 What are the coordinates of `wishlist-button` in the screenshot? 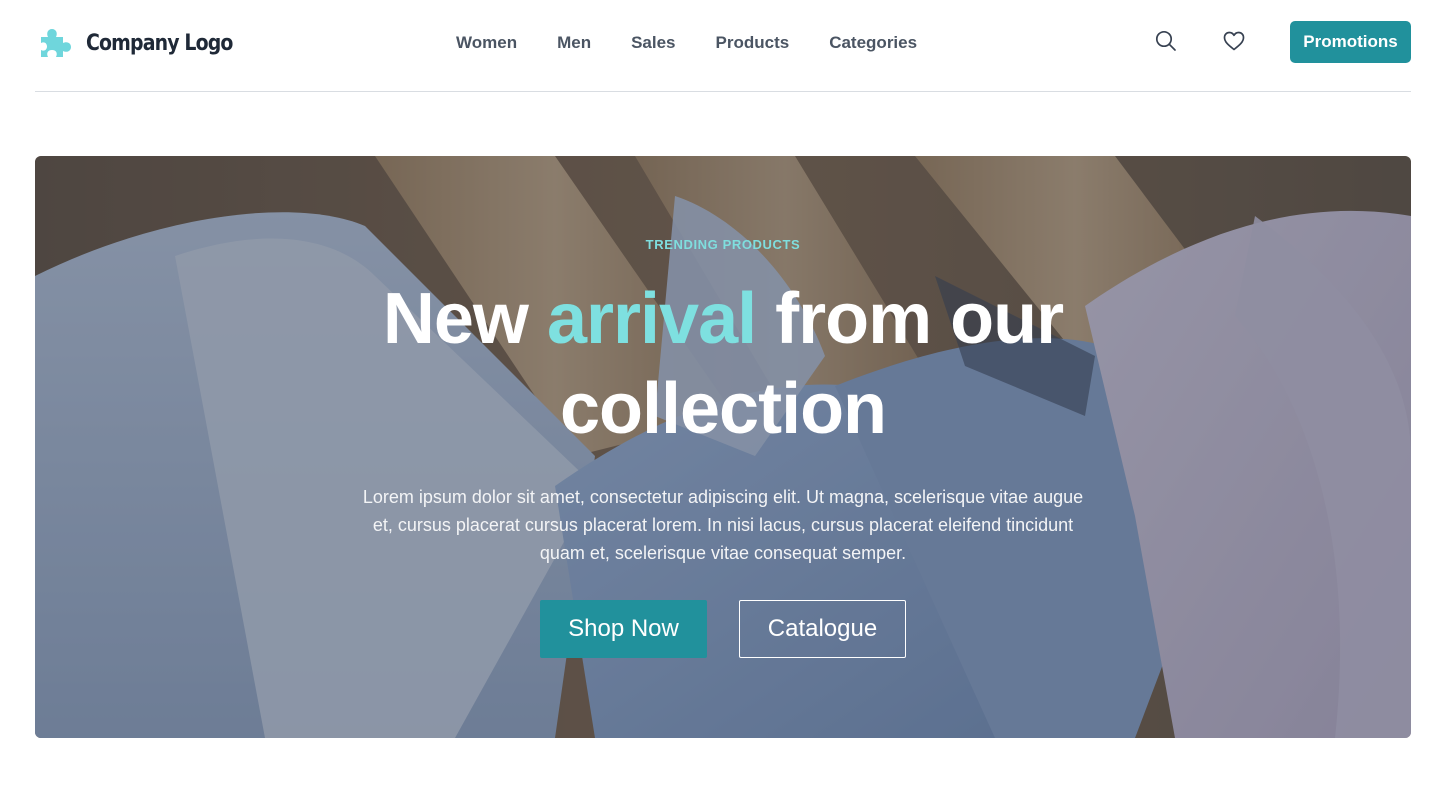 It's located at (1234, 41).